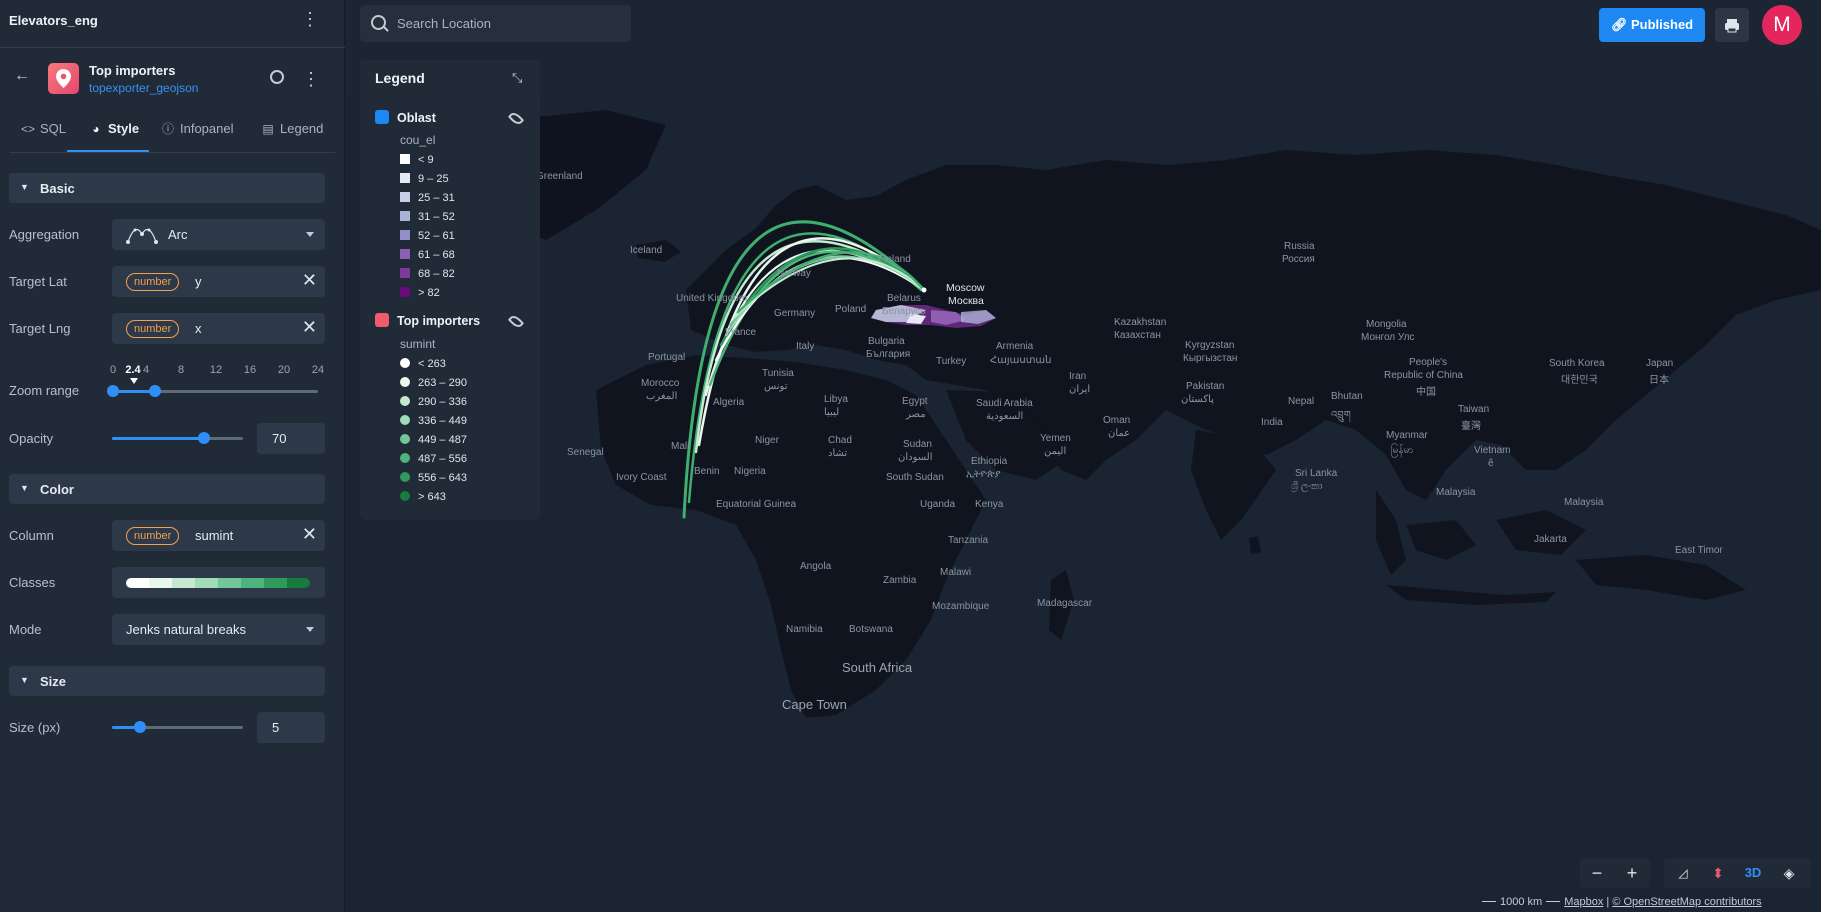  Describe the element at coordinates (250, 370) in the screenshot. I see `zoom-tick: 16` at that location.